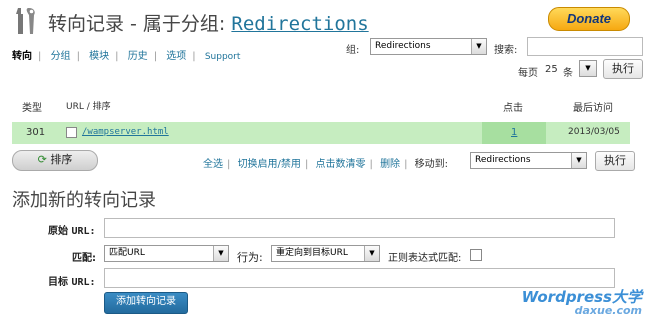  Describe the element at coordinates (506, 50) in the screenshot. I see `search-label: 搜索:` at that location.